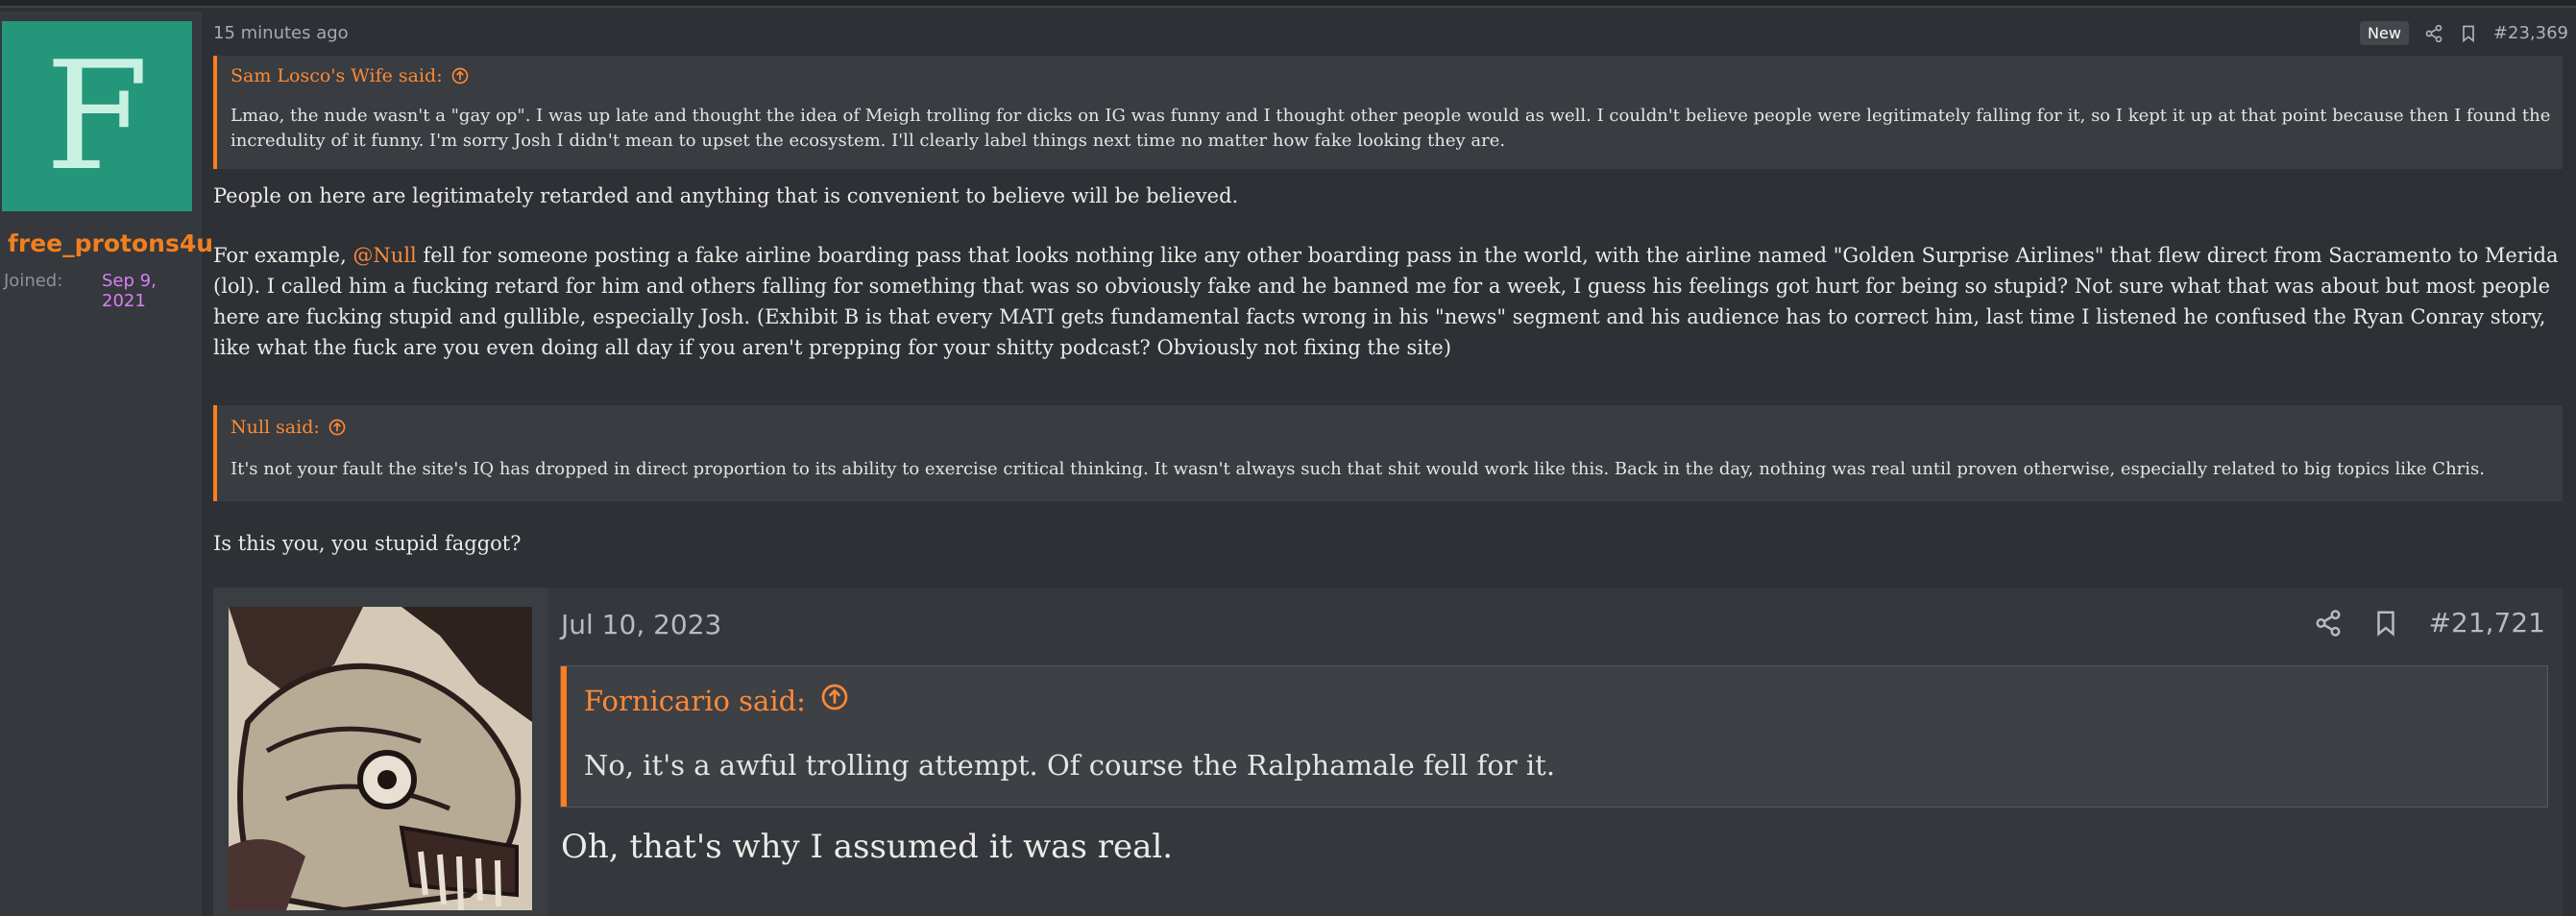  I want to click on user-mention-link: @Null, so click(384, 255).